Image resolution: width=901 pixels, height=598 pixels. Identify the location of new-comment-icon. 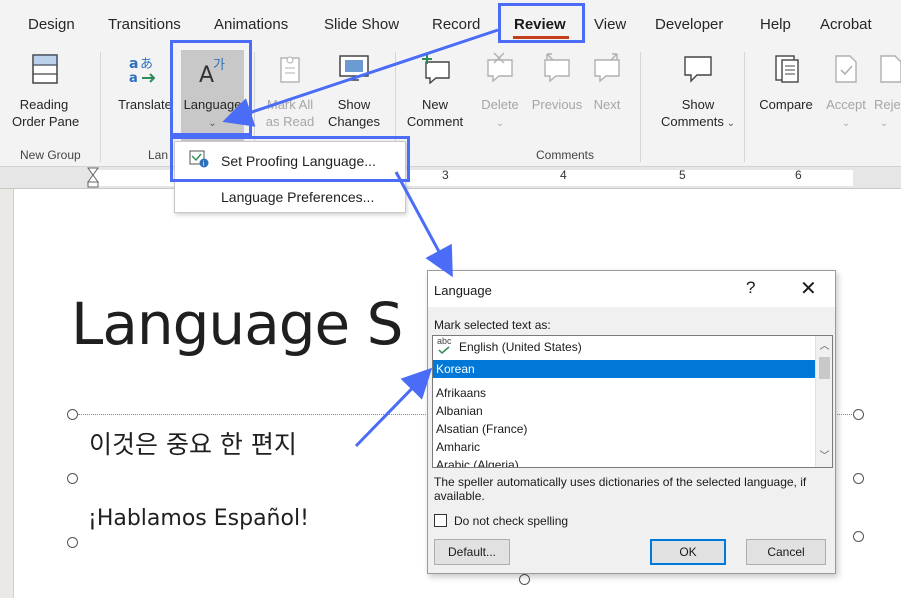
(436, 69).